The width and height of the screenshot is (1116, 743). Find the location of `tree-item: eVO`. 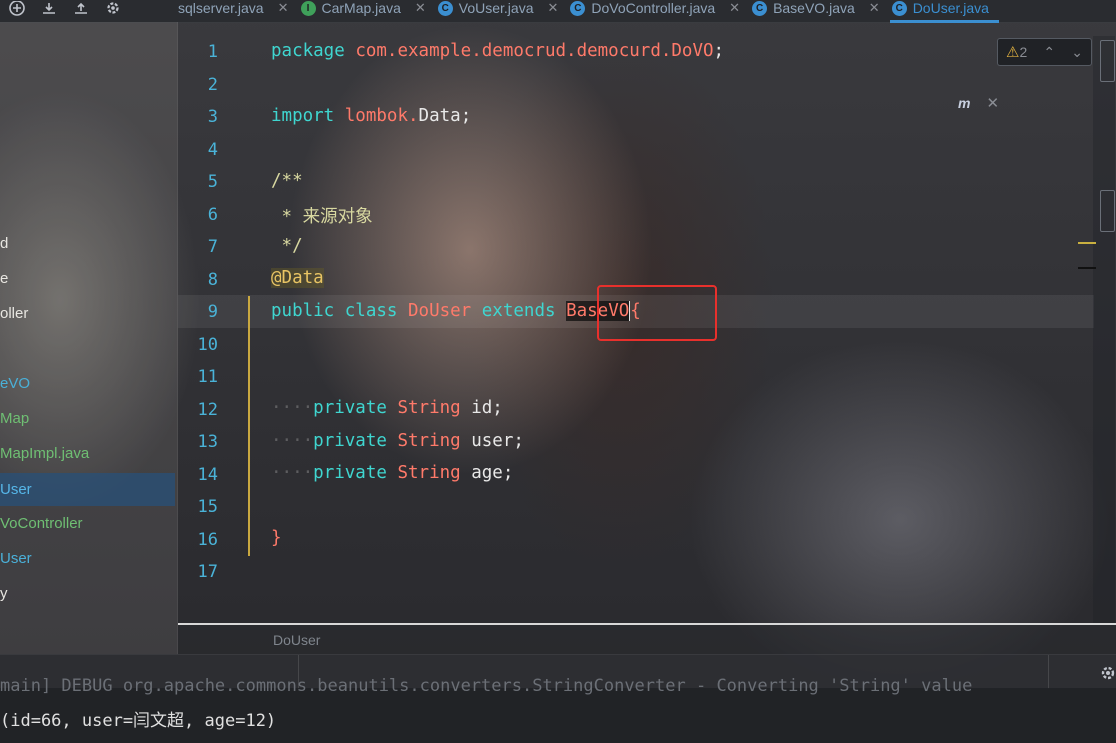

tree-item: eVO is located at coordinates (87, 384).